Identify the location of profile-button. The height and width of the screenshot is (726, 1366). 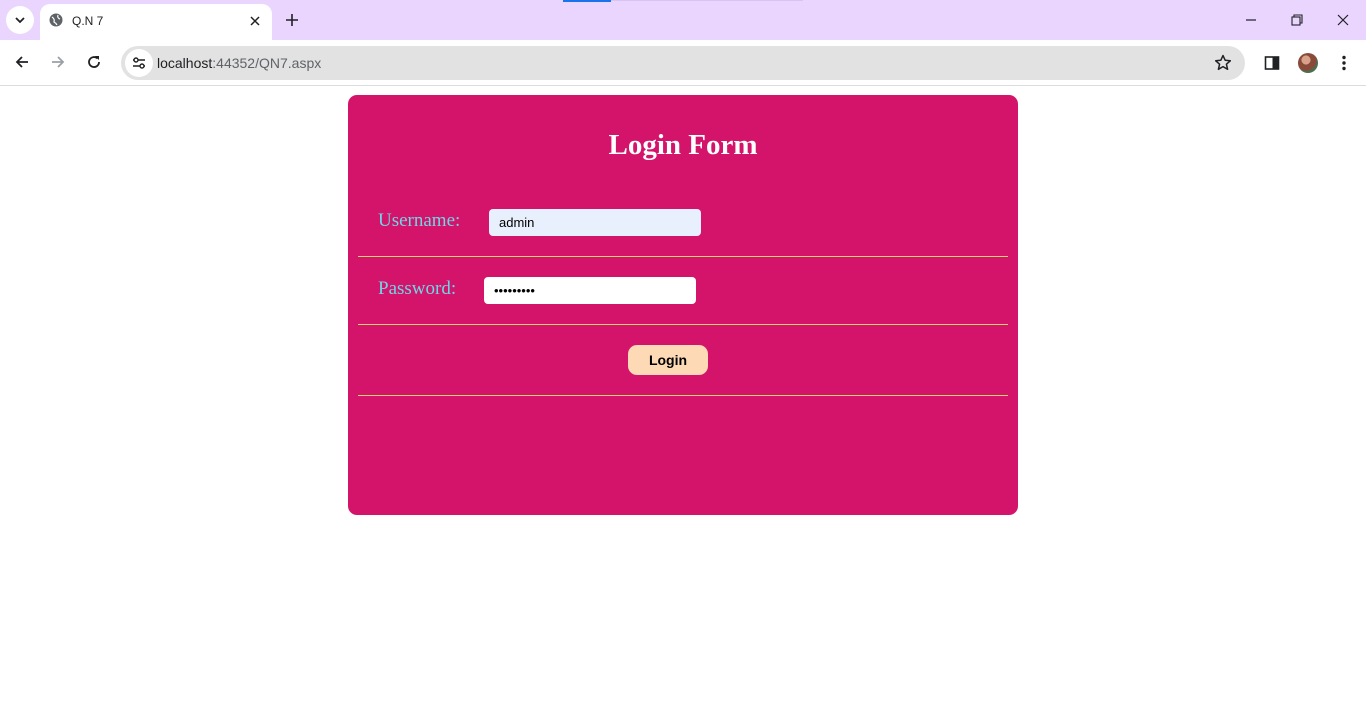
(1308, 63).